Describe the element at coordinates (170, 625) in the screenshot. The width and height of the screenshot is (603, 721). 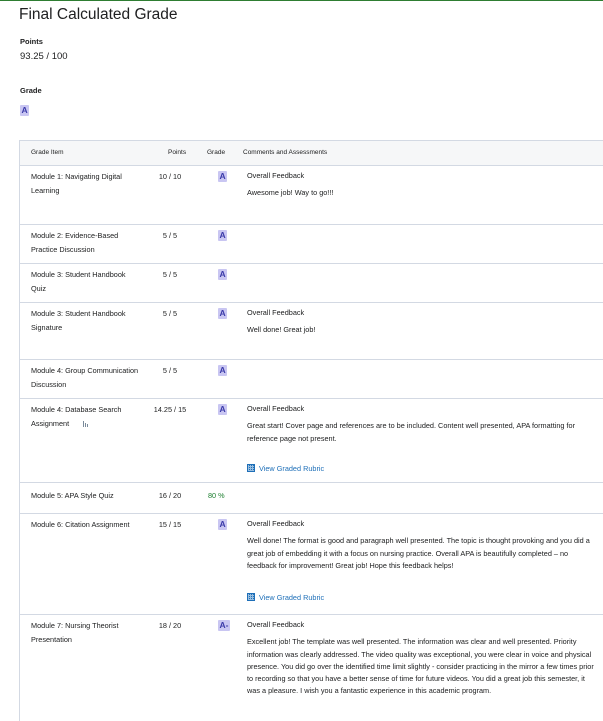
I see `grade-item-points: 18 / 20` at that location.